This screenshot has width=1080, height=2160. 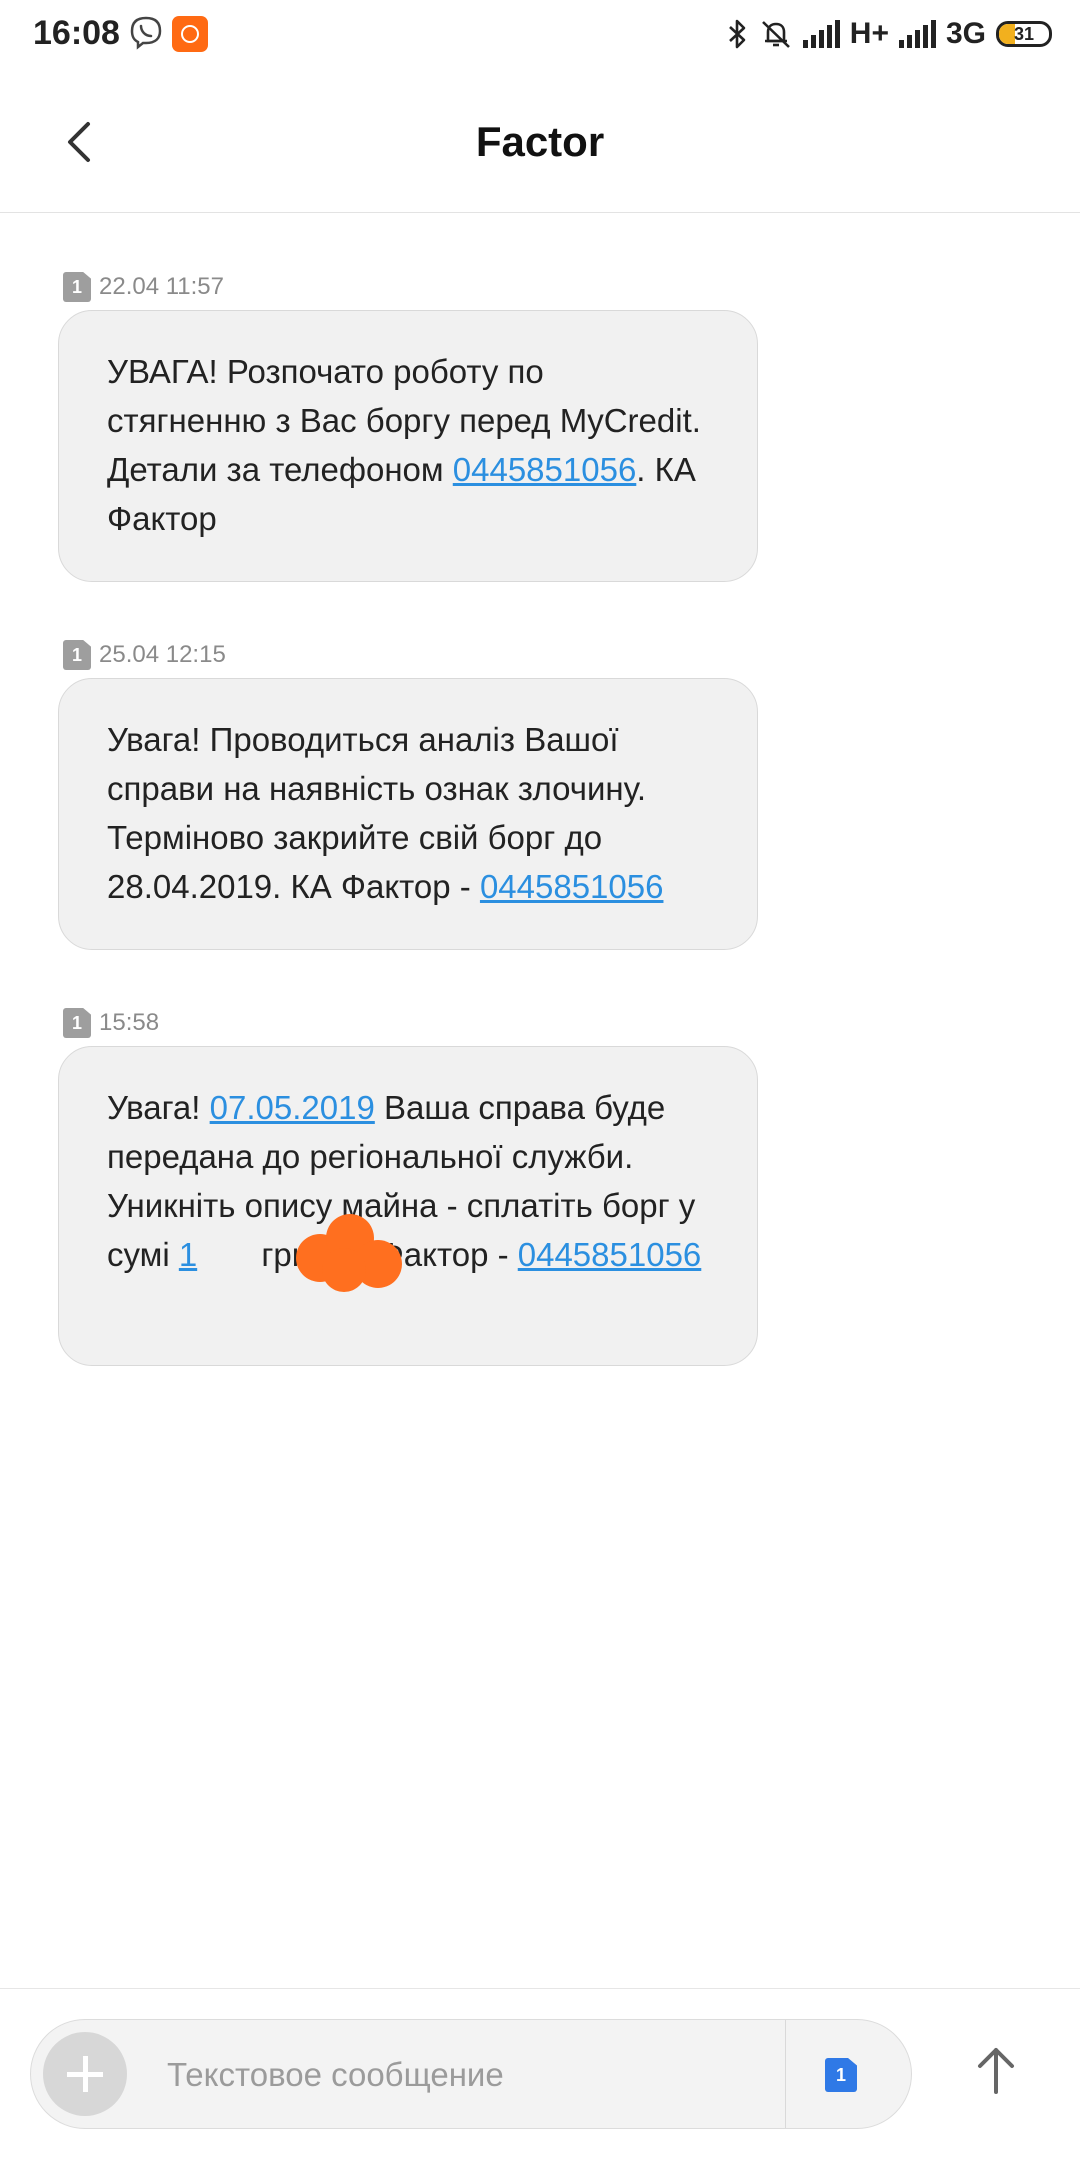 I want to click on message-timestamp: 22.04 11:57, so click(x=162, y=286).